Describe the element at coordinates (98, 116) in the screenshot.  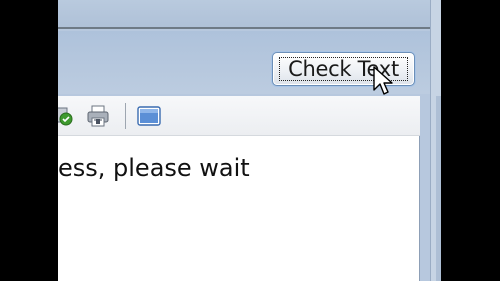
I see `print-icon` at that location.